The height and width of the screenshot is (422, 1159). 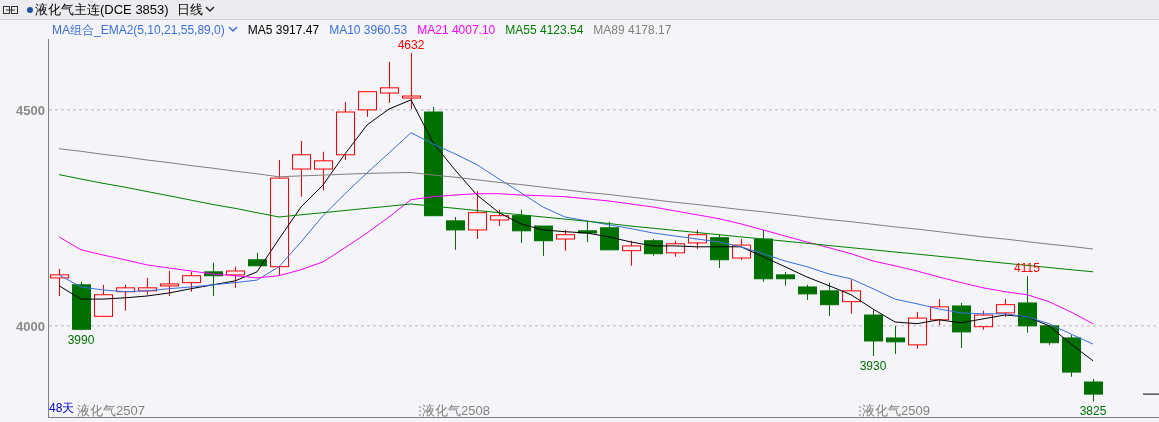 What do you see at coordinates (30, 326) in the screenshot?
I see `y-axis-label: 4000` at bounding box center [30, 326].